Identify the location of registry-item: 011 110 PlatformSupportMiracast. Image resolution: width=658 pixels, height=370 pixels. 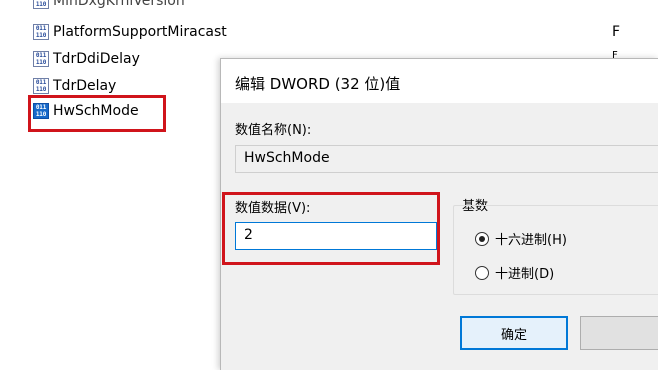
(130, 32).